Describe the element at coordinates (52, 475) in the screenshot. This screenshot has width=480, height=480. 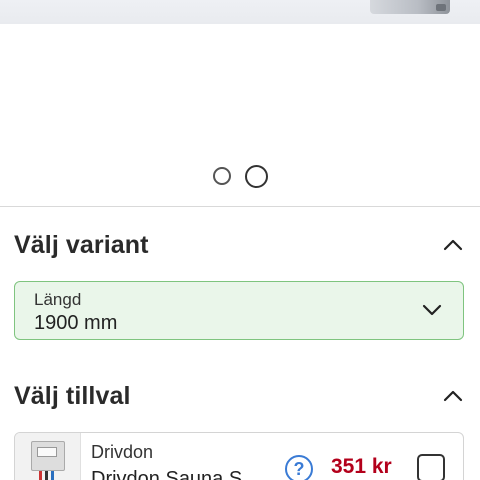
I see `wire-blue-graphic` at that location.